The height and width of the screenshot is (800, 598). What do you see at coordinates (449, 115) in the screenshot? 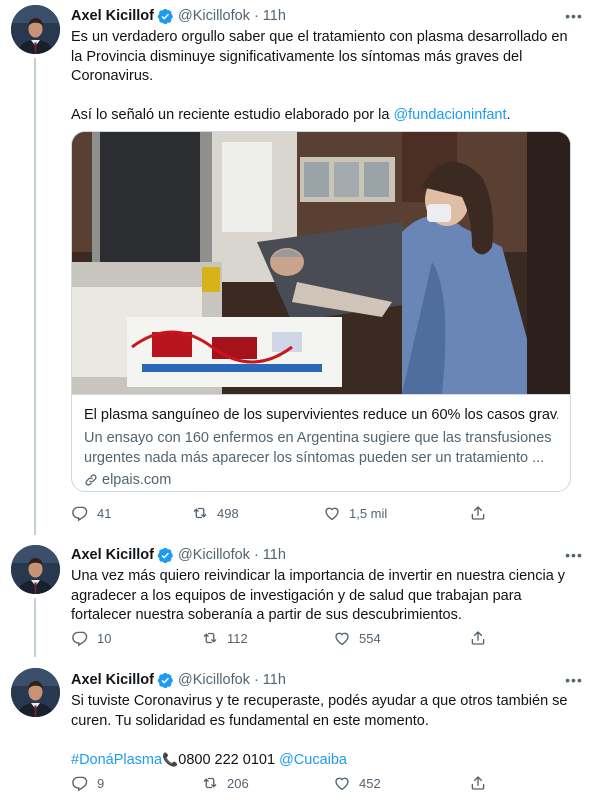
I see `mention-link: @fundacioninfant` at bounding box center [449, 115].